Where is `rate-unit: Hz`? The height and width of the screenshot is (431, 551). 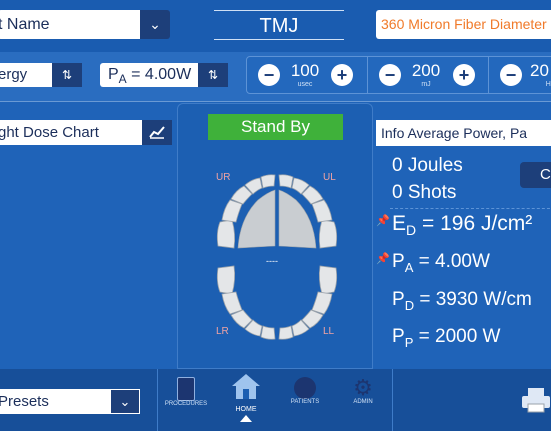 rate-unit: Hz is located at coordinates (548, 84).